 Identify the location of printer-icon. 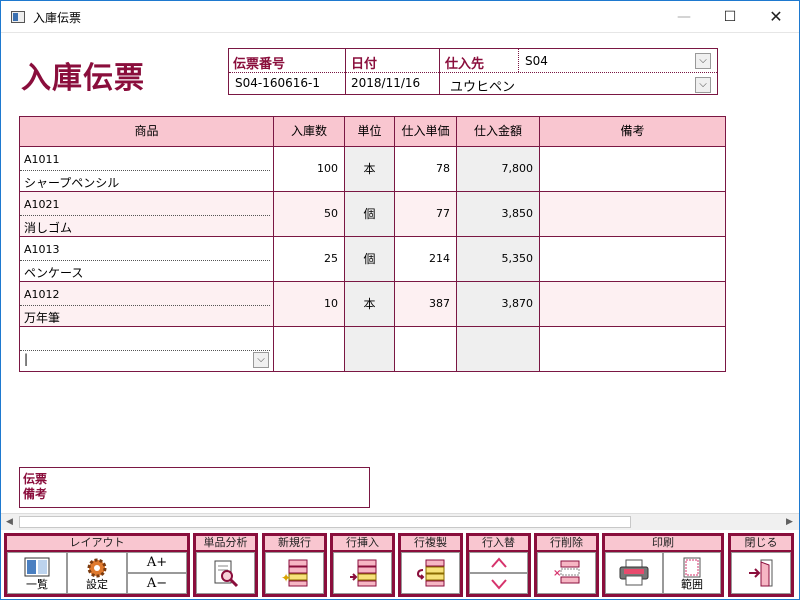
(634, 572).